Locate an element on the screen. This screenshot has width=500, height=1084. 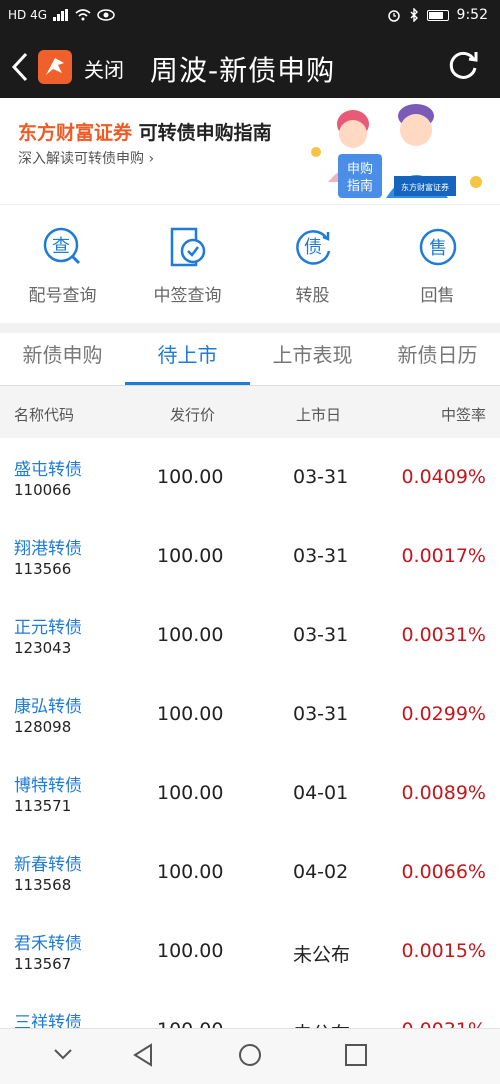
banner-title-text: 可转债申购指南 is located at coordinates (205, 133).